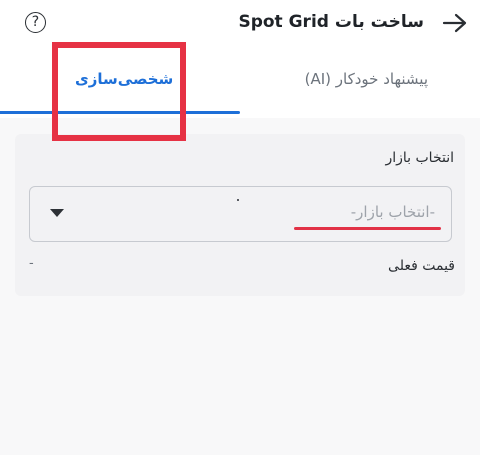  Describe the element at coordinates (421, 266) in the screenshot. I see `current-price-label: قیمت فعلی` at that location.